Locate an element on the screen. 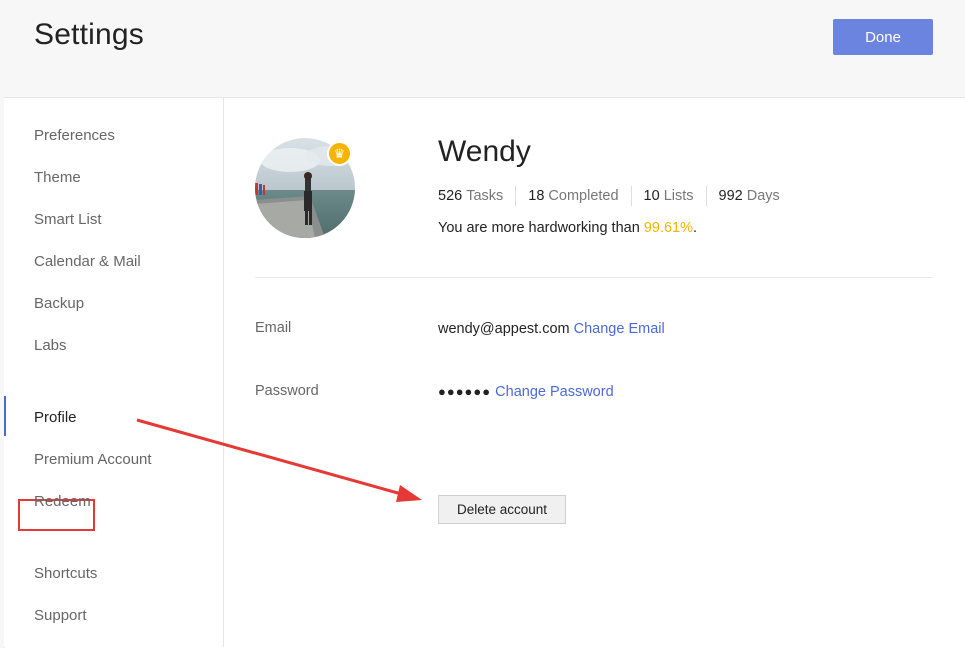 The width and height of the screenshot is (965, 648). crown-icon: ♛ is located at coordinates (339, 153).